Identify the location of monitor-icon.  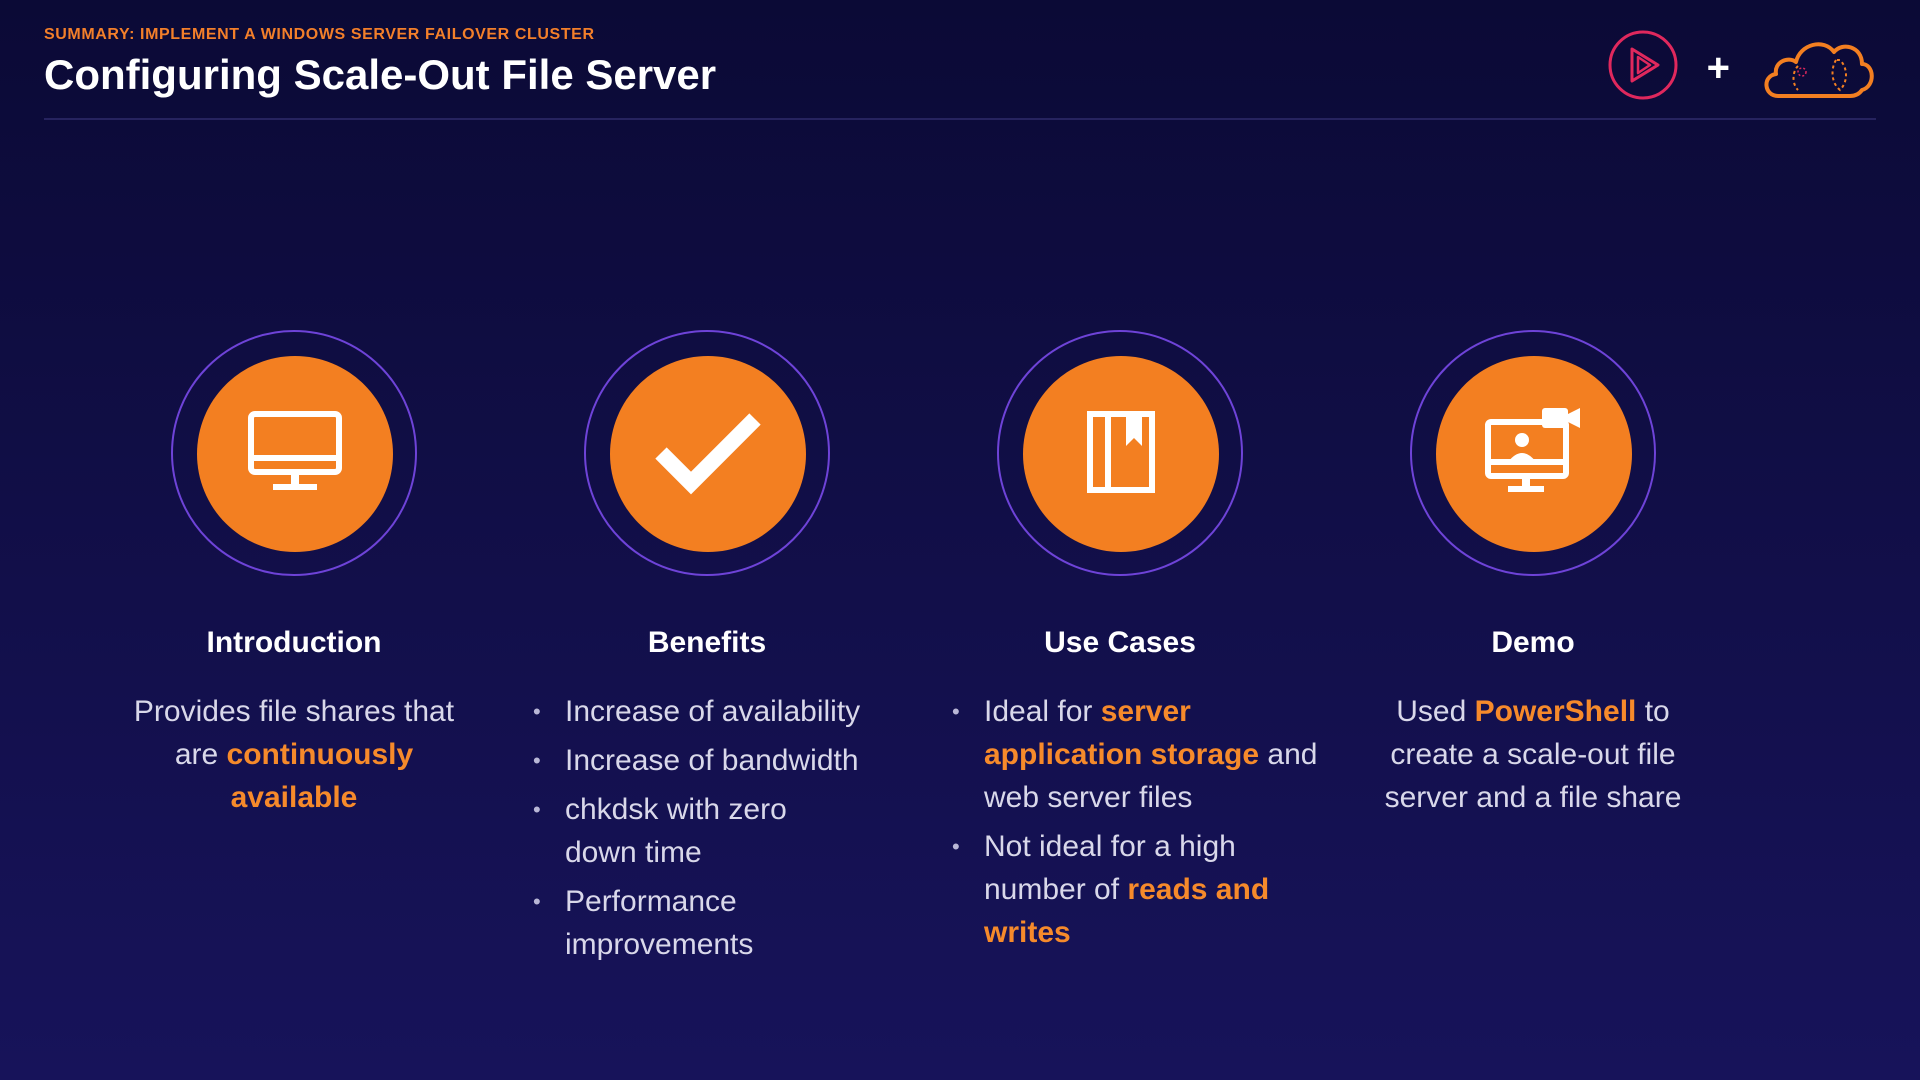
(295, 454).